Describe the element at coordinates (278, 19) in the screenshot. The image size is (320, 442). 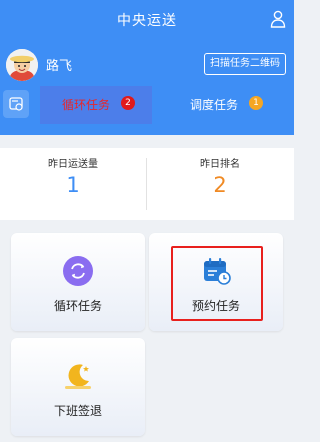
I see `user-icon` at that location.